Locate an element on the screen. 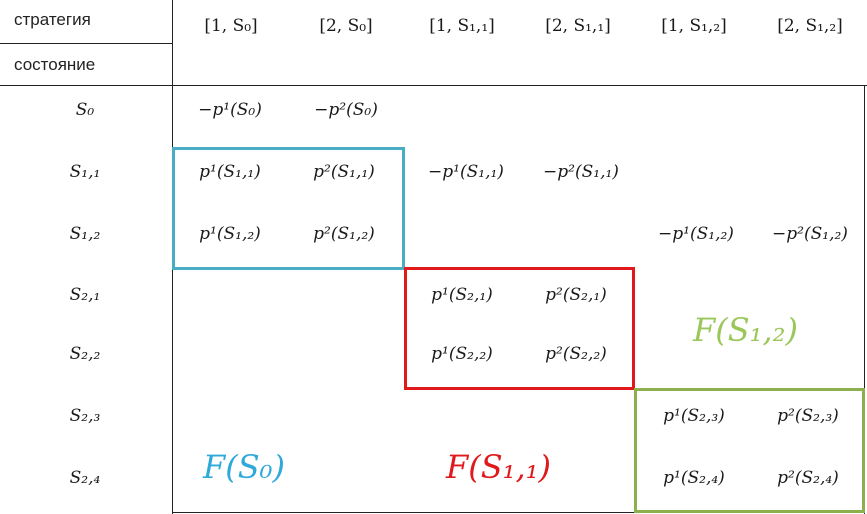 Image resolution: width=867 pixels, height=514 pixels. col-header-3: [1, S₁,₁] is located at coordinates (462, 26).